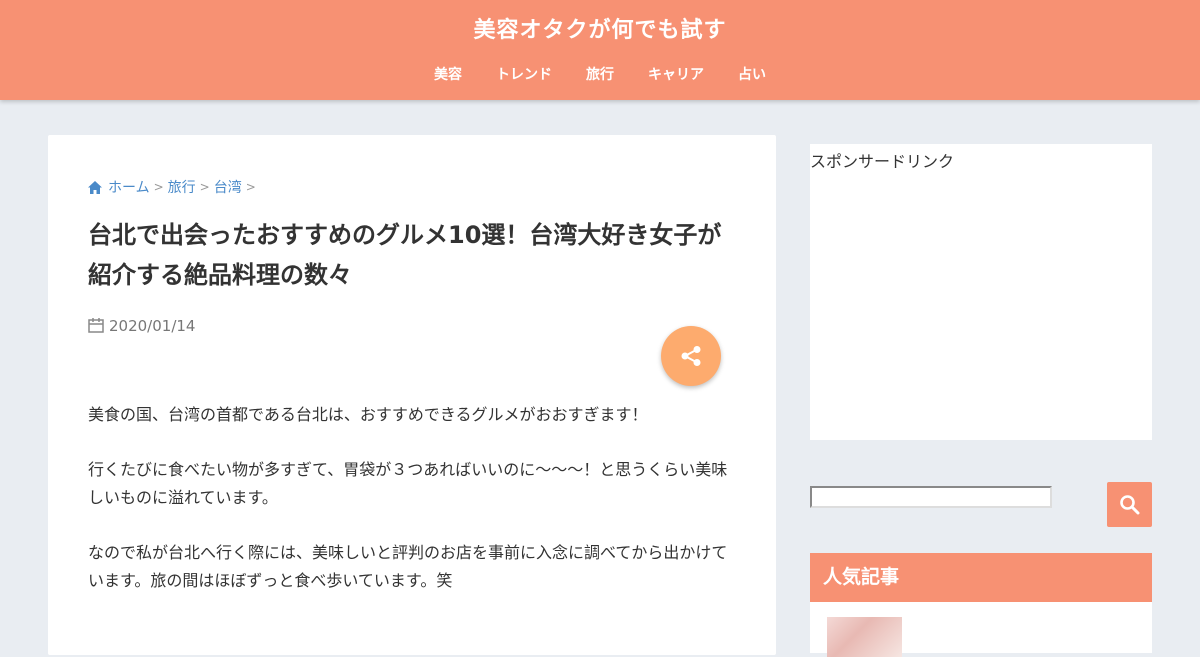 This screenshot has height=657, width=1200. I want to click on nav-item-career: キャリア, so click(676, 74).